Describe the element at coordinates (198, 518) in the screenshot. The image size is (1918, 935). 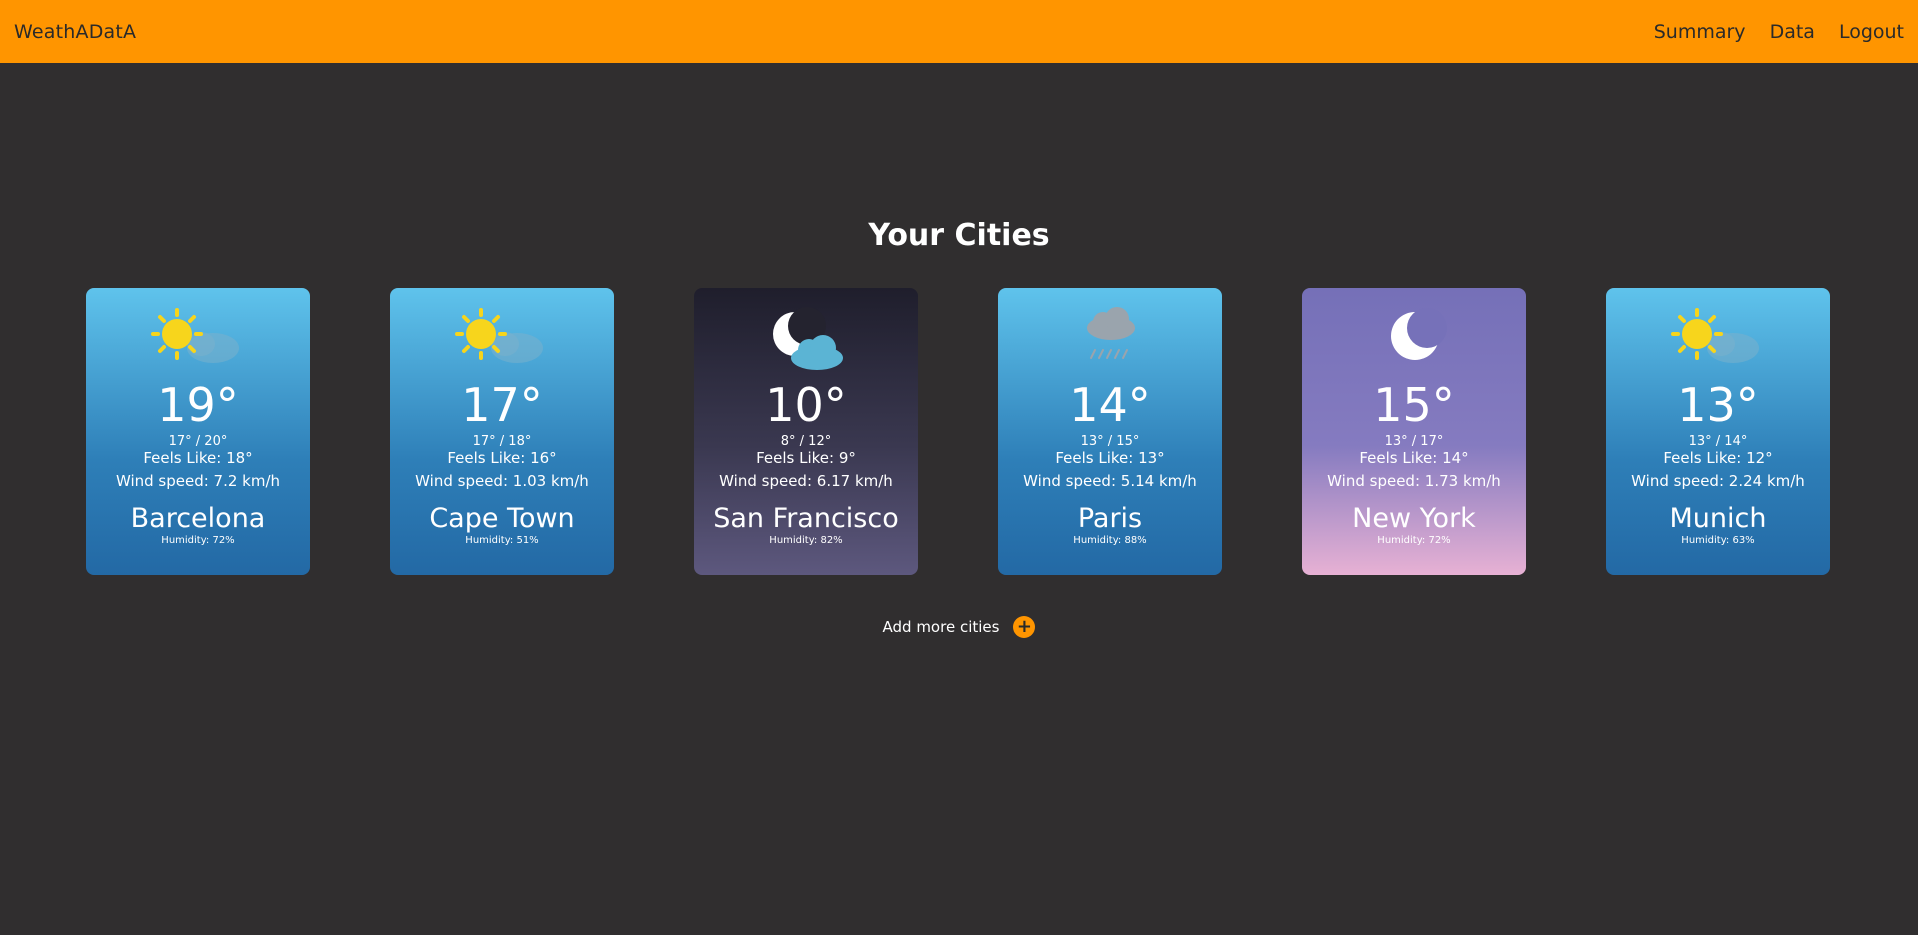
I see `city-name: Barcelona` at that location.